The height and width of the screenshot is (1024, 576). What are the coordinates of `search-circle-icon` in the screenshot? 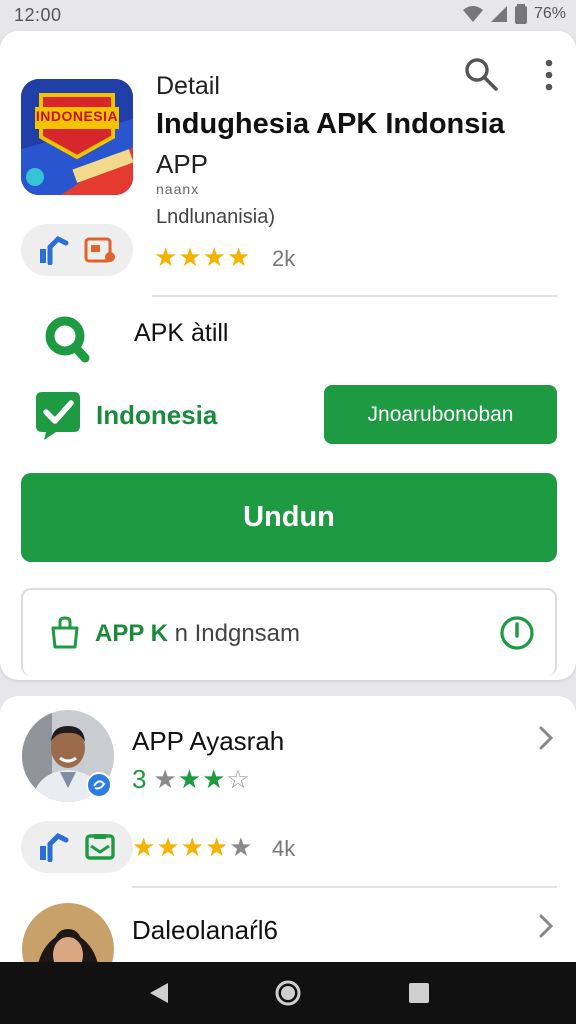 It's located at (67, 339).